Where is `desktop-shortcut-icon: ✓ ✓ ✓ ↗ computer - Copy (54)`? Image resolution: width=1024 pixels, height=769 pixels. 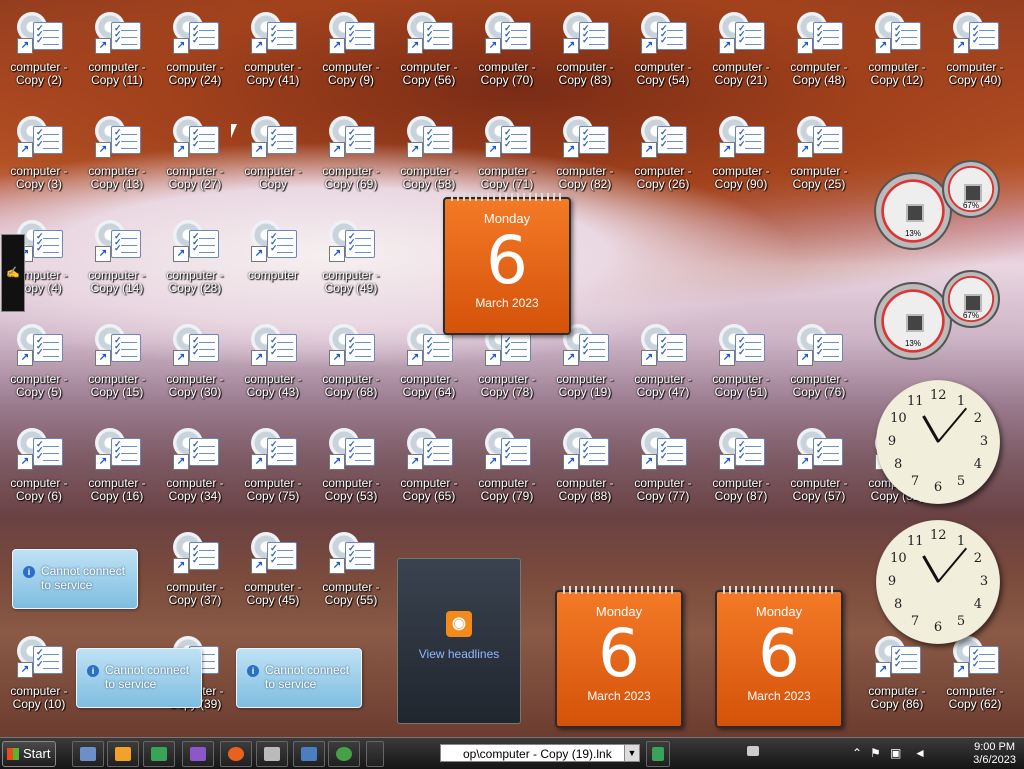 desktop-shortcut-icon: ✓ ✓ ✓ ↗ computer - Copy (54) is located at coordinates (663, 54).